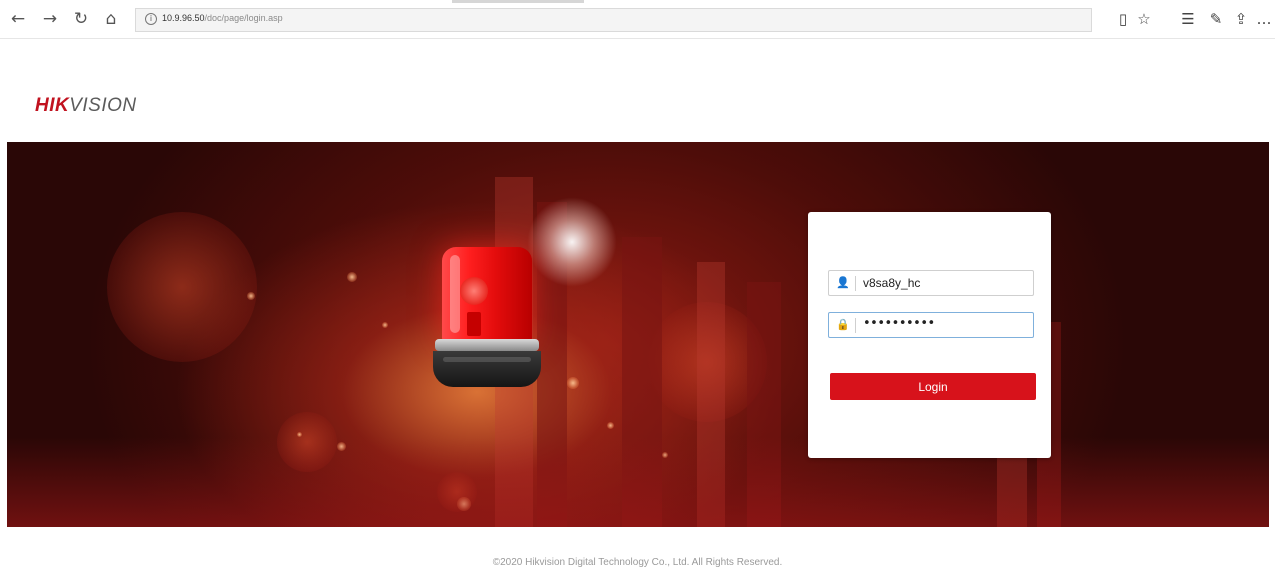 The width and height of the screenshot is (1275, 568). What do you see at coordinates (487, 345) in the screenshot?
I see `siren-ring` at bounding box center [487, 345].